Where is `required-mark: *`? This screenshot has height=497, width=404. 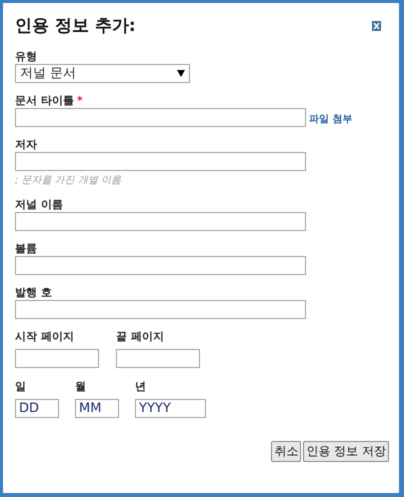 required-mark: * is located at coordinates (79, 101).